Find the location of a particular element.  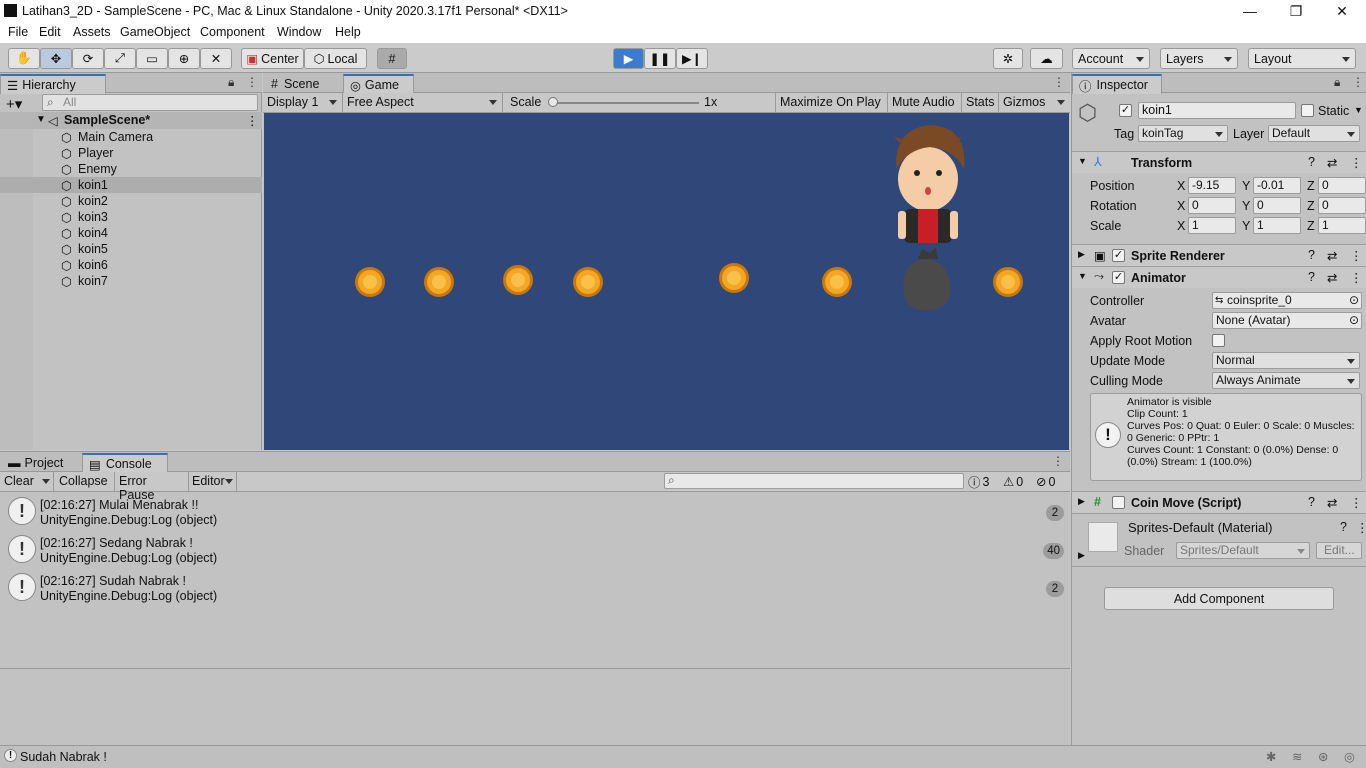

mute-audio-toggle: Mute Audio is located at coordinates (924, 102).